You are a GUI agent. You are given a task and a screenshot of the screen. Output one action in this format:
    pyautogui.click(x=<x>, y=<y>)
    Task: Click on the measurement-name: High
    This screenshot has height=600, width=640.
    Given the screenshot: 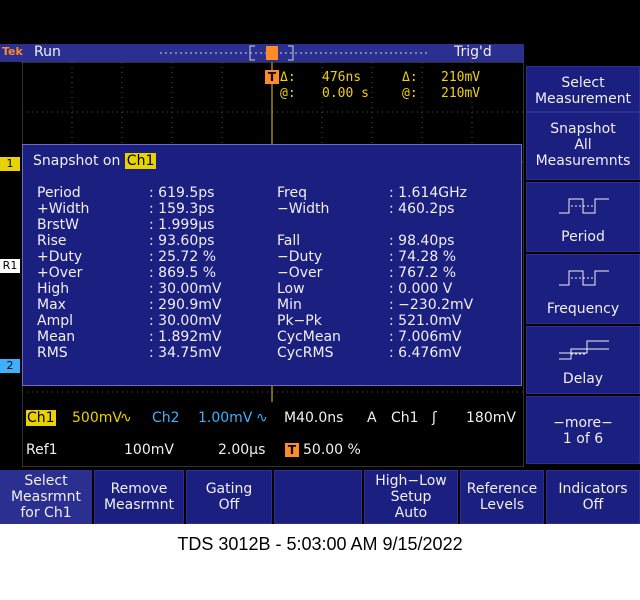 What is the action you would take?
    pyautogui.click(x=53, y=289)
    